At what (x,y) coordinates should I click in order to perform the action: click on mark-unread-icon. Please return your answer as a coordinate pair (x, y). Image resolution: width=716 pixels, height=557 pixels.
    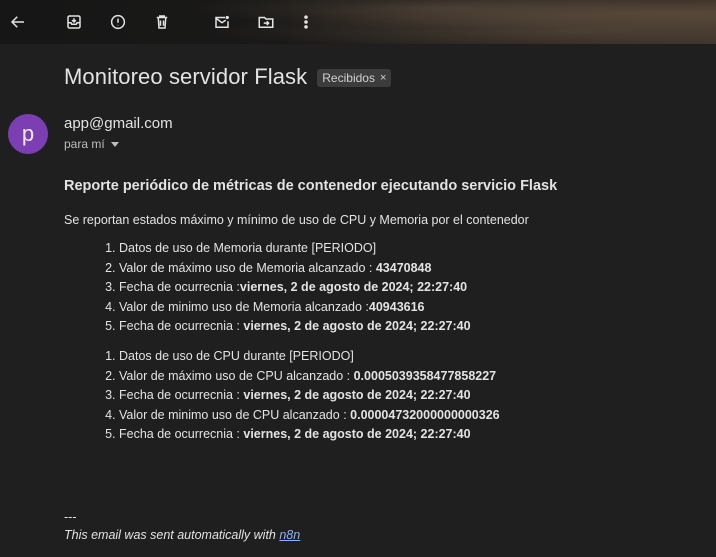
    Looking at the image, I should click on (222, 21).